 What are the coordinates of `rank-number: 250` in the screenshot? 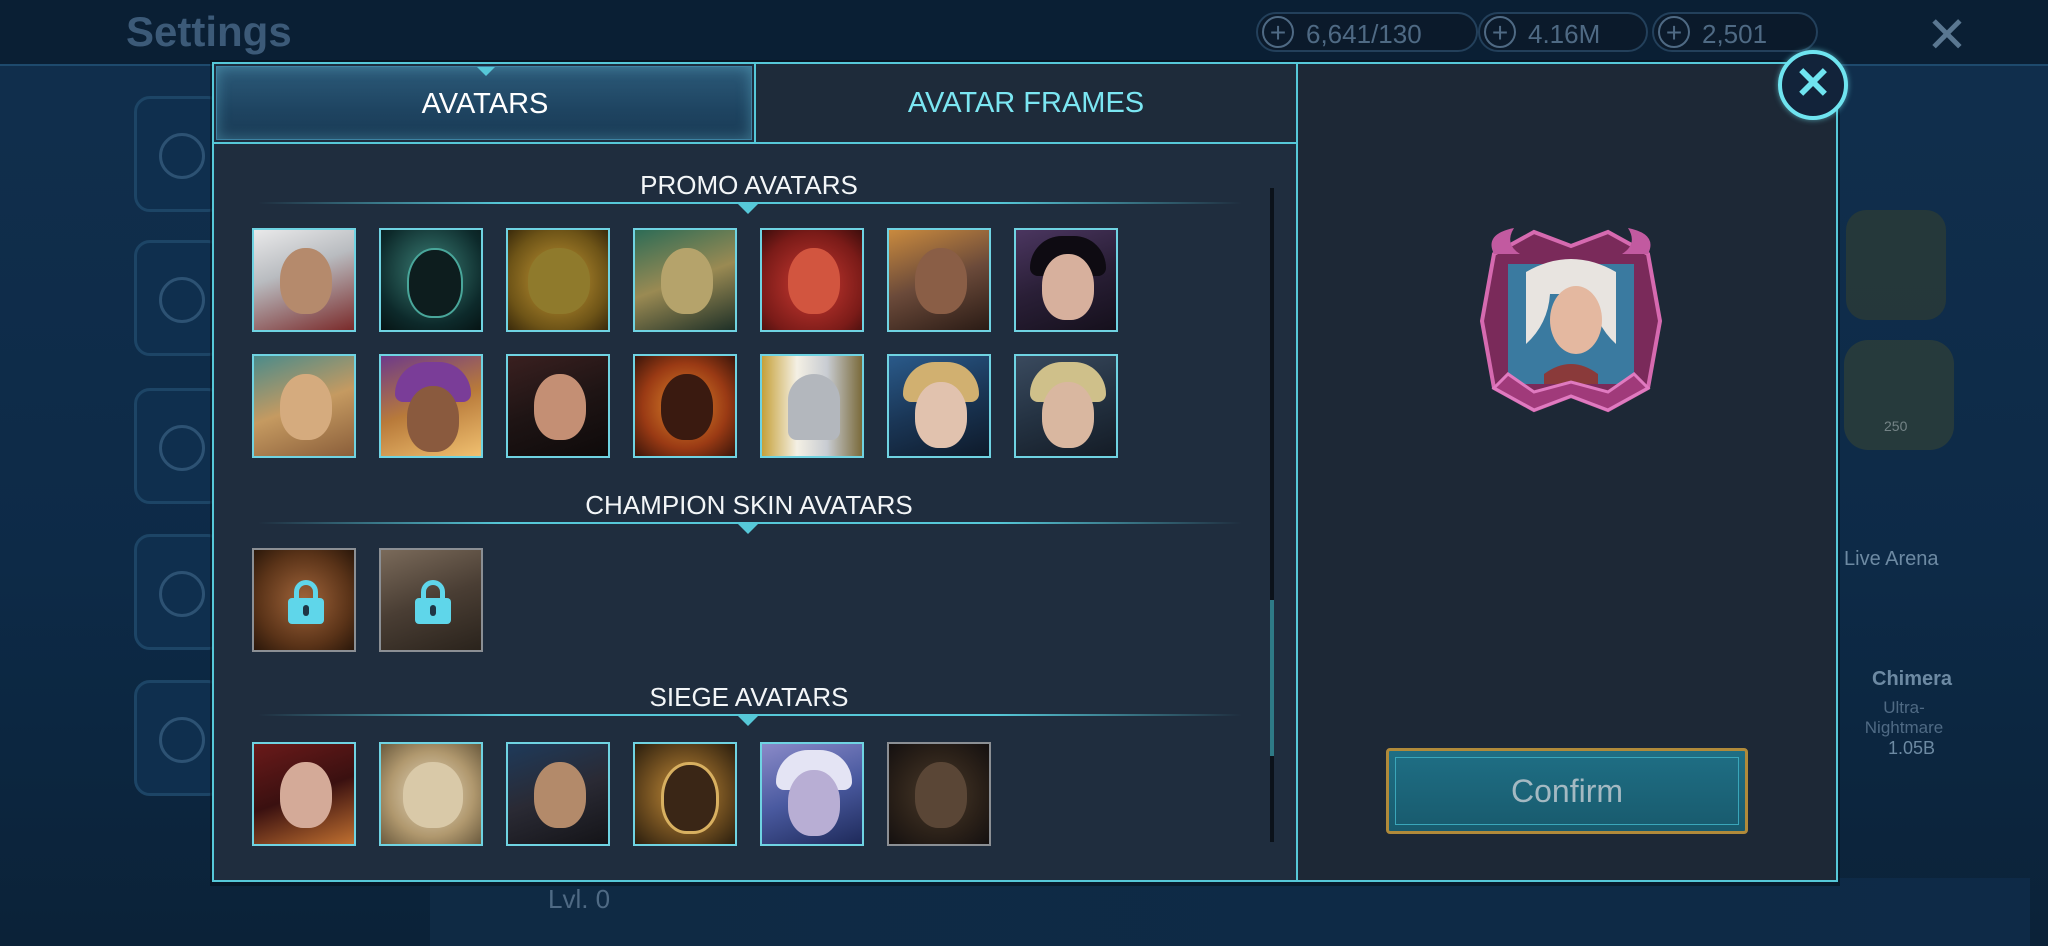 It's located at (1896, 426).